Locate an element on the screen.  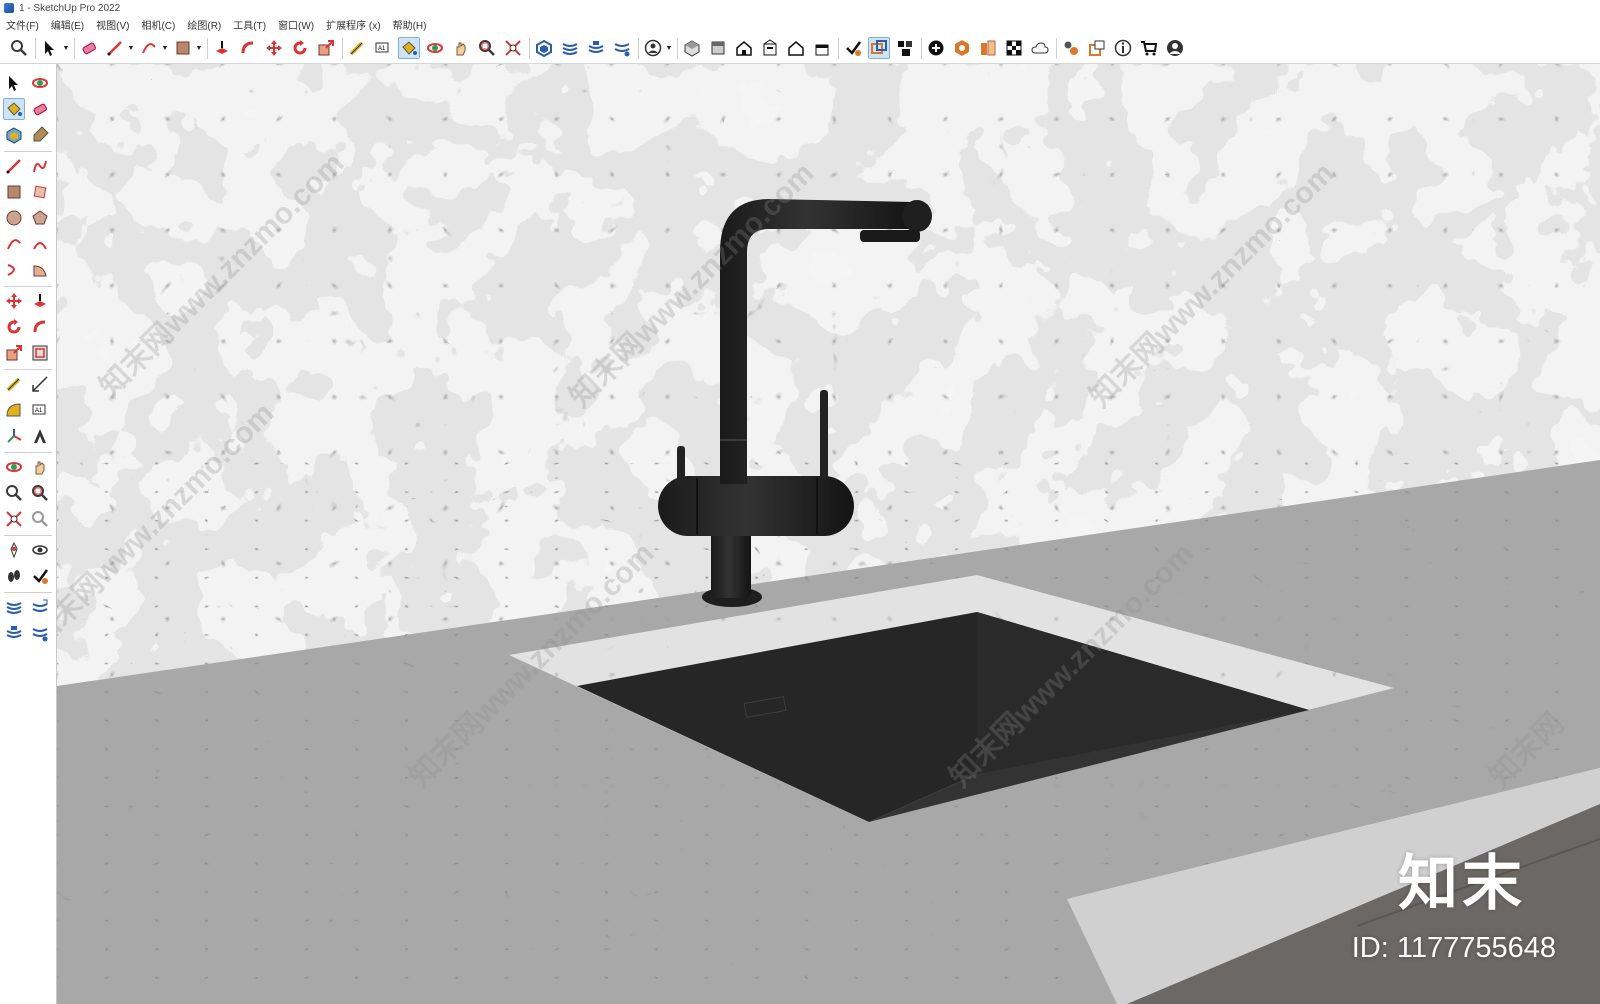
menu-item: 文件(F) is located at coordinates (22, 24).